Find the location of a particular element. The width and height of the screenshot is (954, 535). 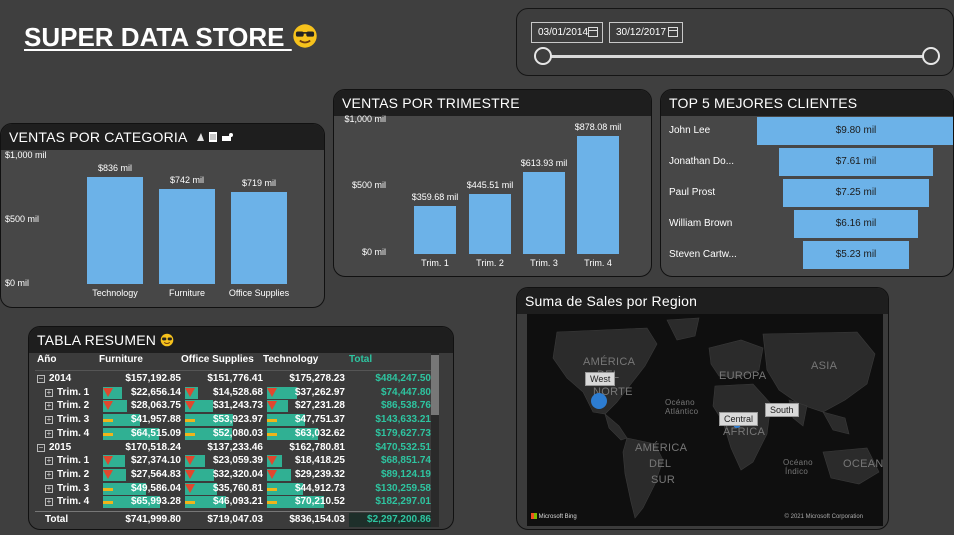

table-cell-total: $74,447.80 is located at coordinates (405, 392).